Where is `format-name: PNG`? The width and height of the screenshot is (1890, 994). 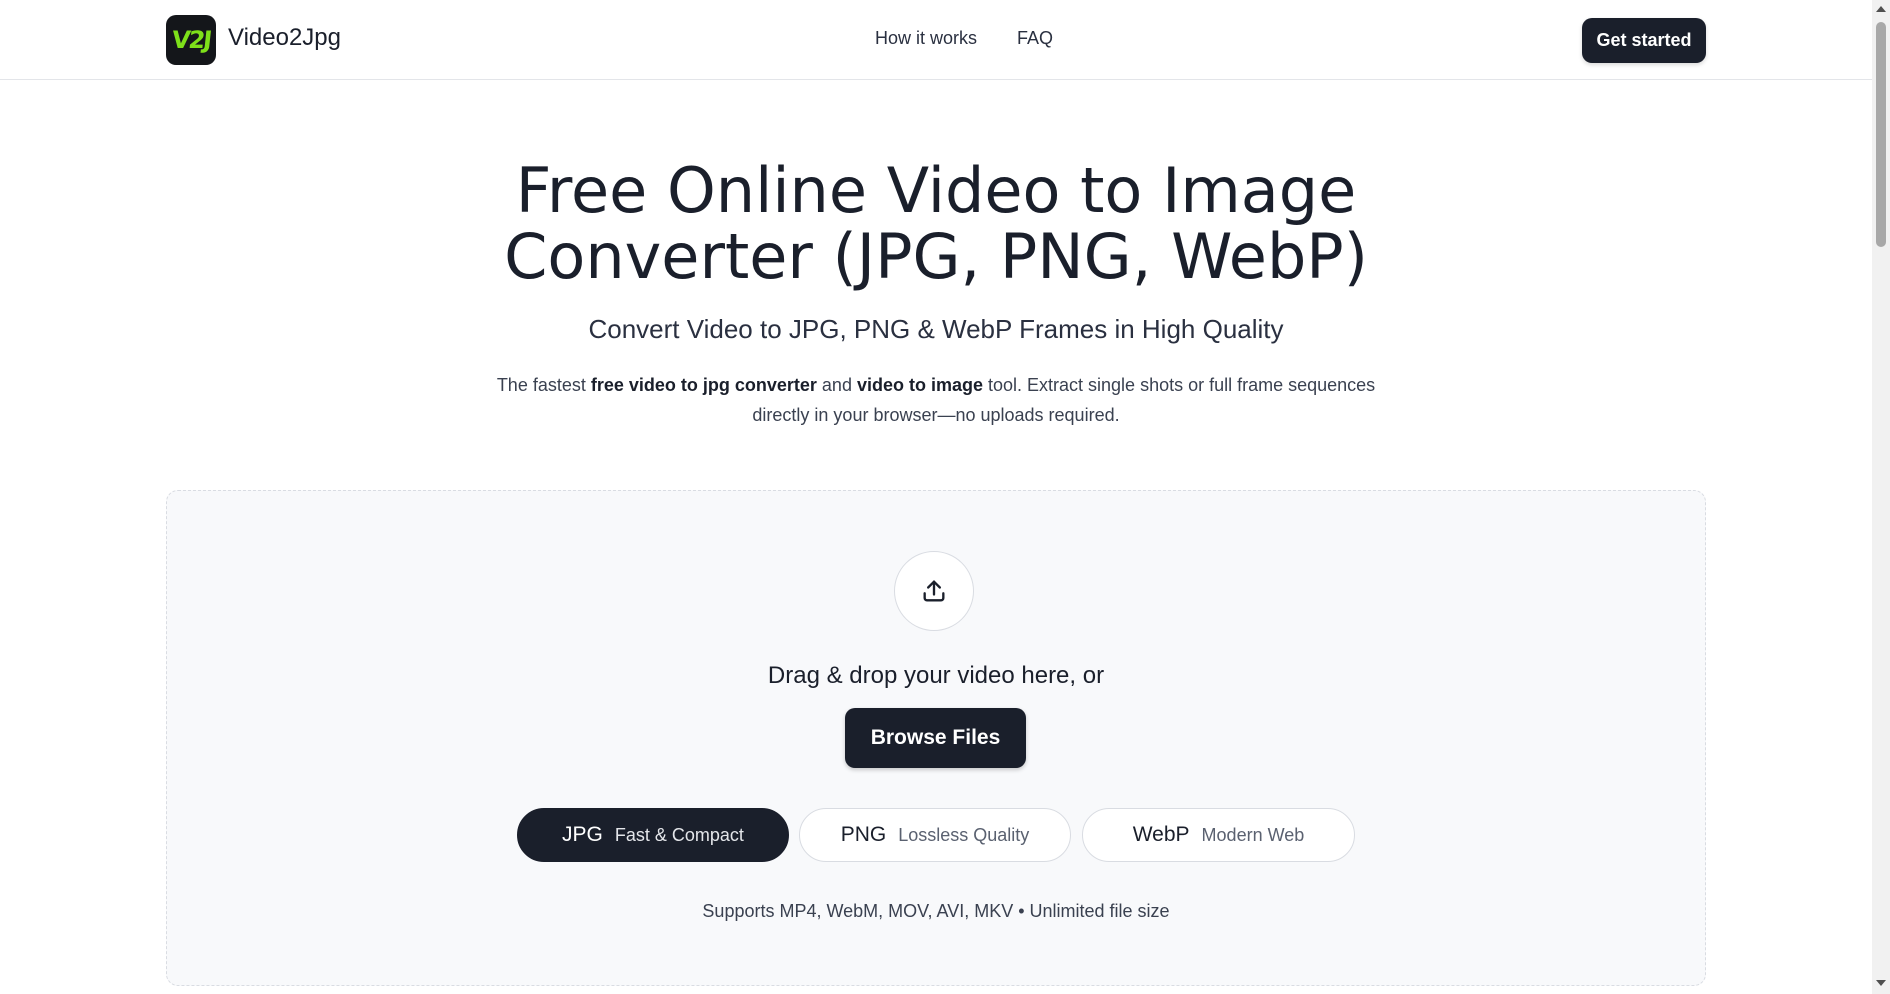
format-name: PNG is located at coordinates (863, 834).